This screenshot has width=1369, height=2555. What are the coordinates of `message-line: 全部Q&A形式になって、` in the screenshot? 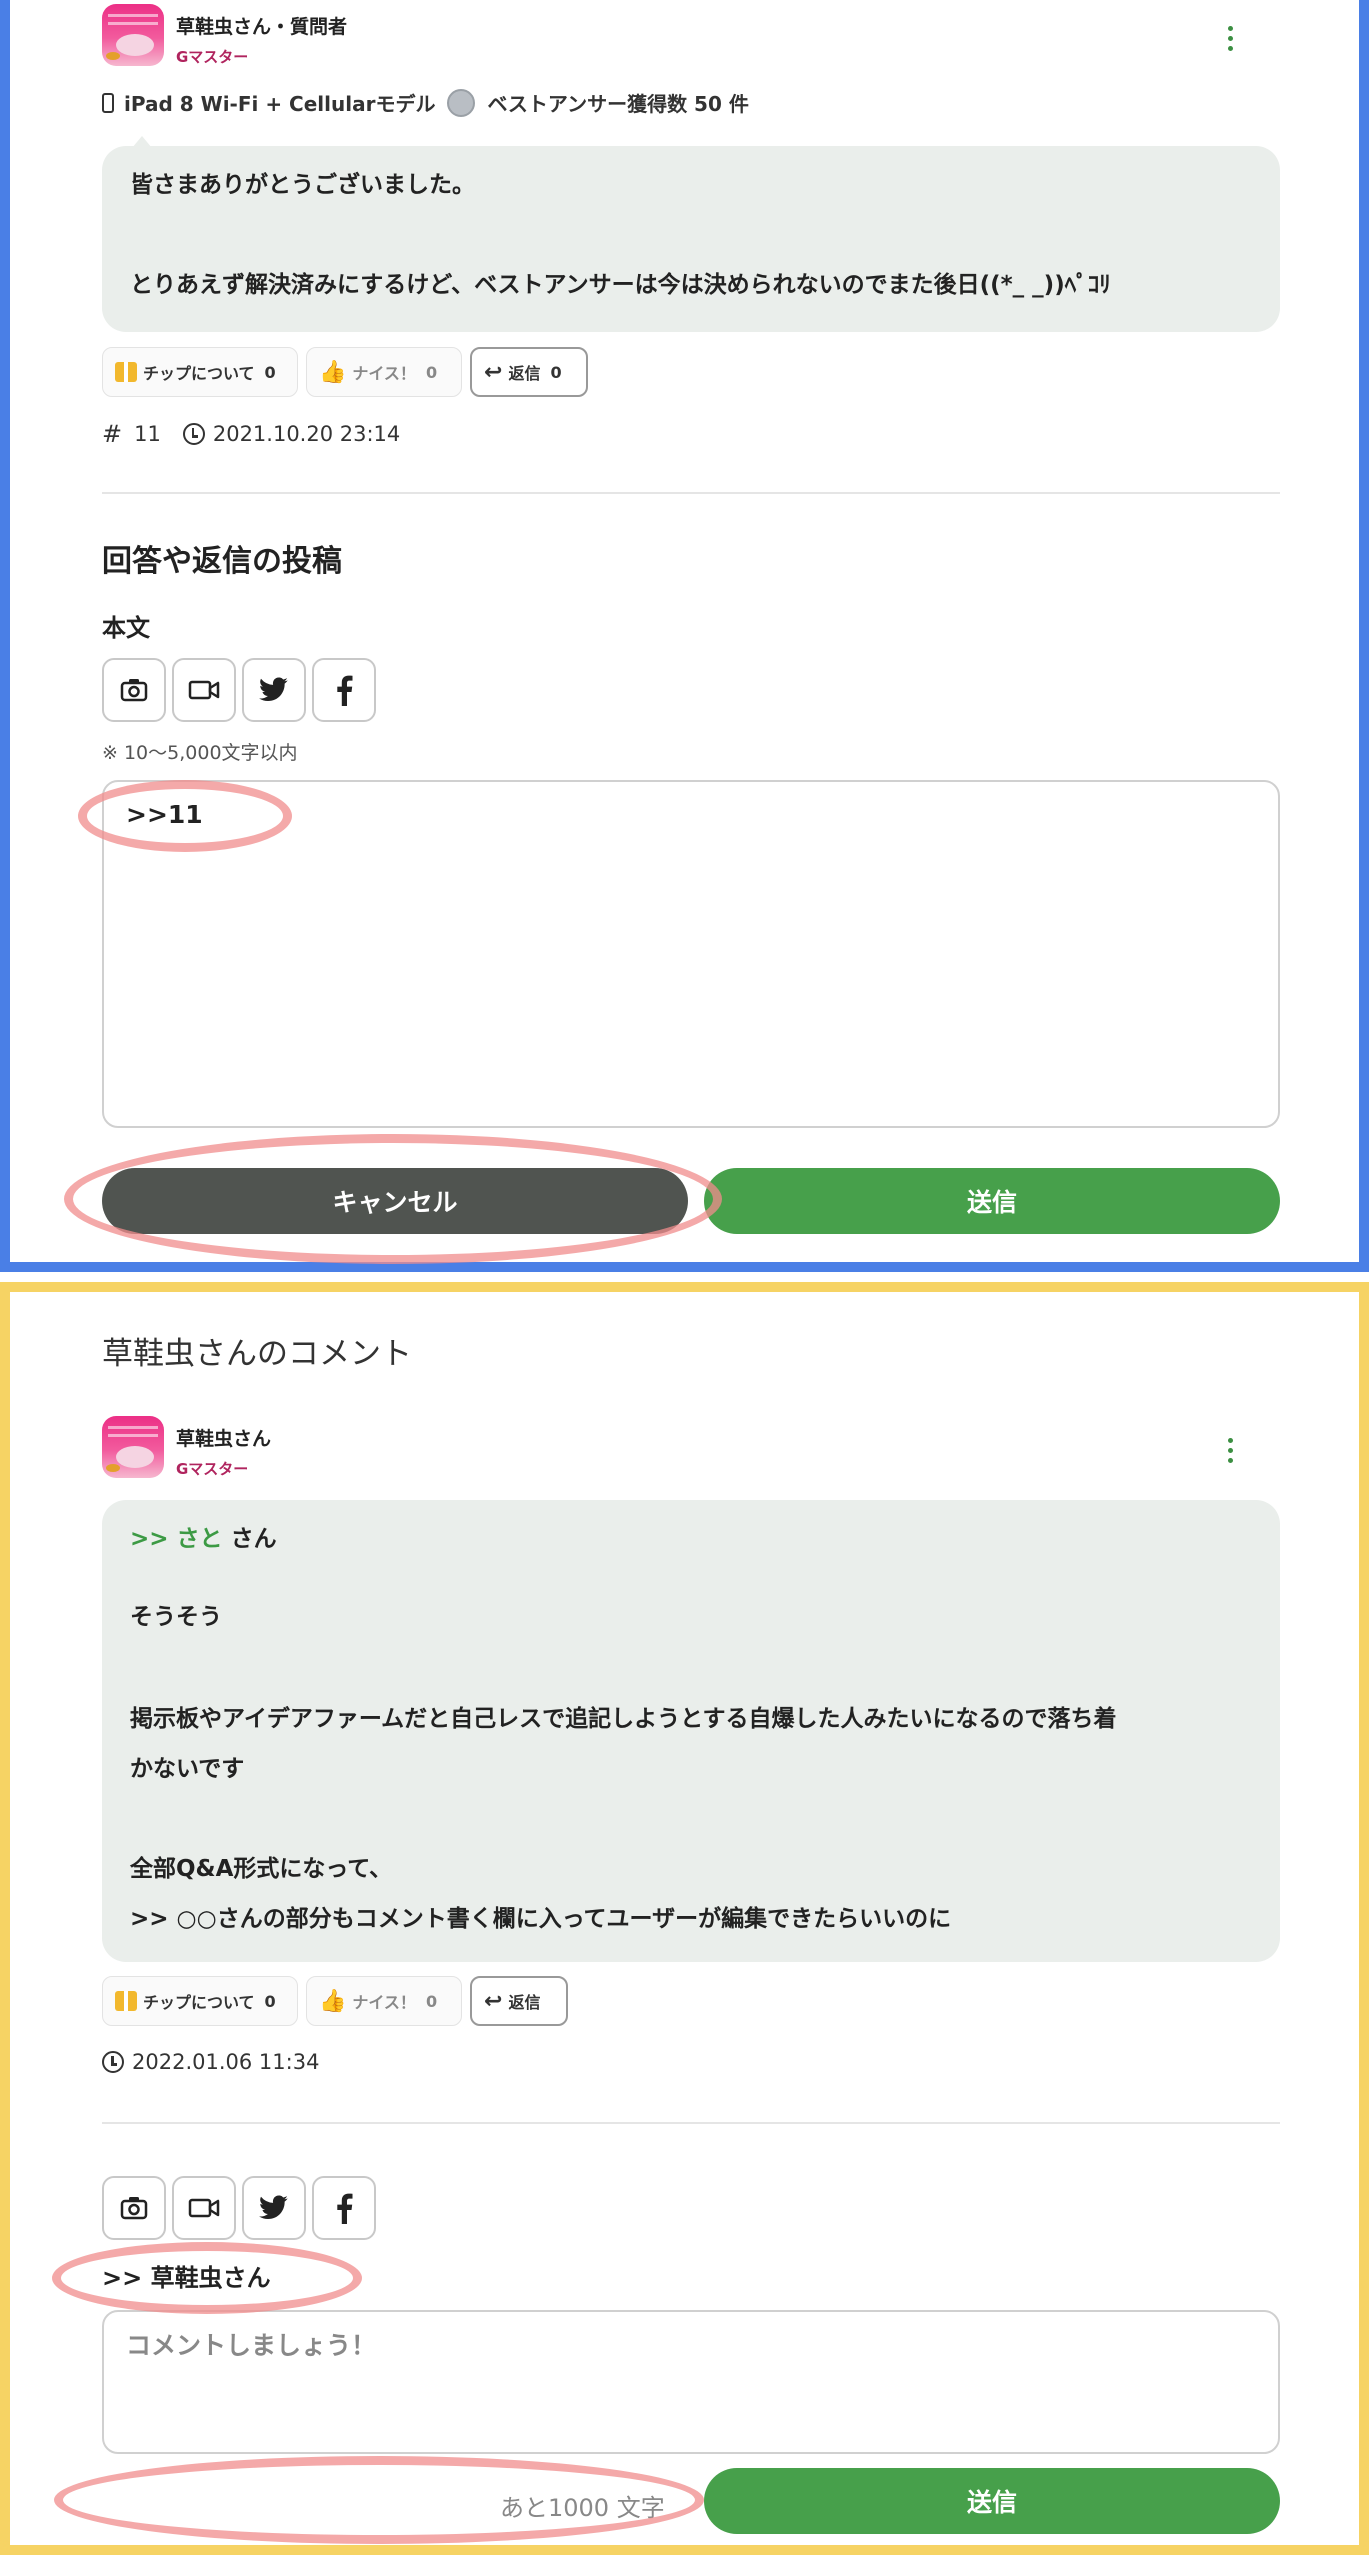 It's located at (261, 1869).